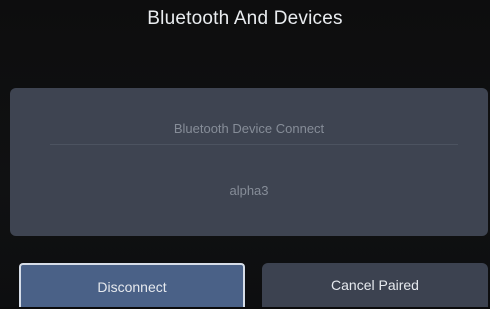 Image resolution: width=490 pixels, height=309 pixels. Describe the element at coordinates (249, 190) in the screenshot. I see `device-name: alpha3` at that location.